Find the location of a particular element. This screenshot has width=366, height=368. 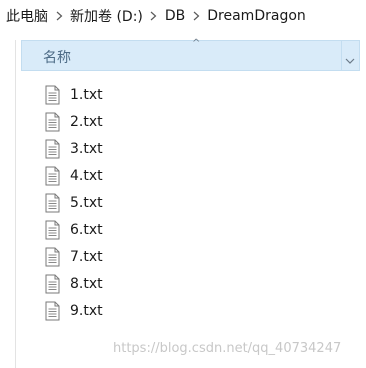

file-name: 6.txt is located at coordinates (86, 229).